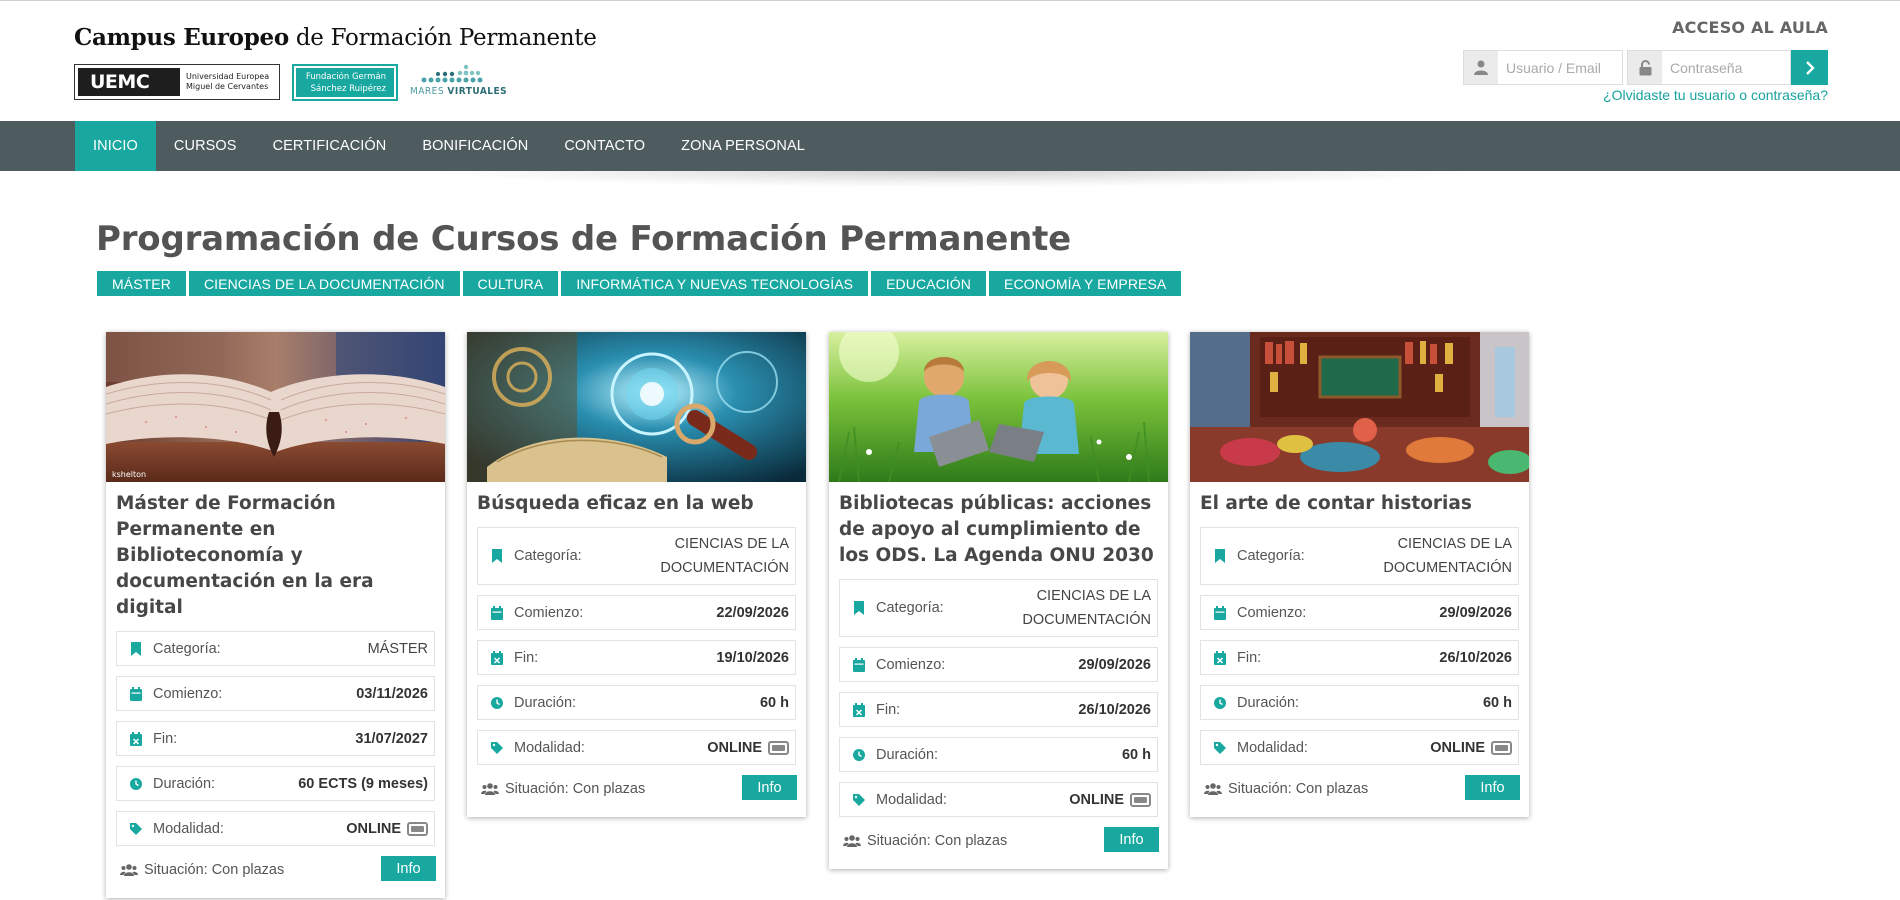 This screenshot has width=1900, height=900. I want to click on nav-item-bonificacion: BONIFICACIÓN, so click(475, 146).